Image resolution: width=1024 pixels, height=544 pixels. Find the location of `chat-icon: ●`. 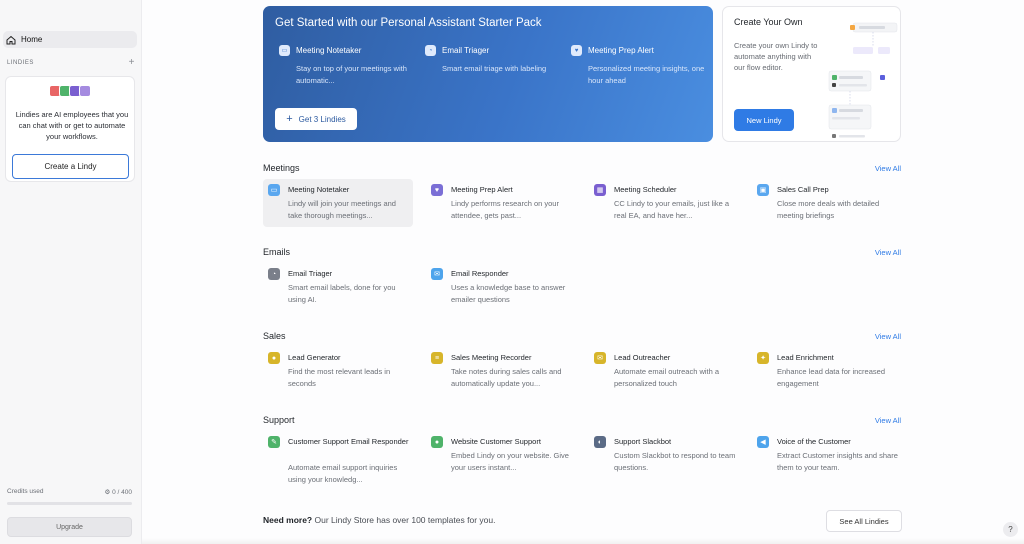

chat-icon: ● is located at coordinates (437, 442).